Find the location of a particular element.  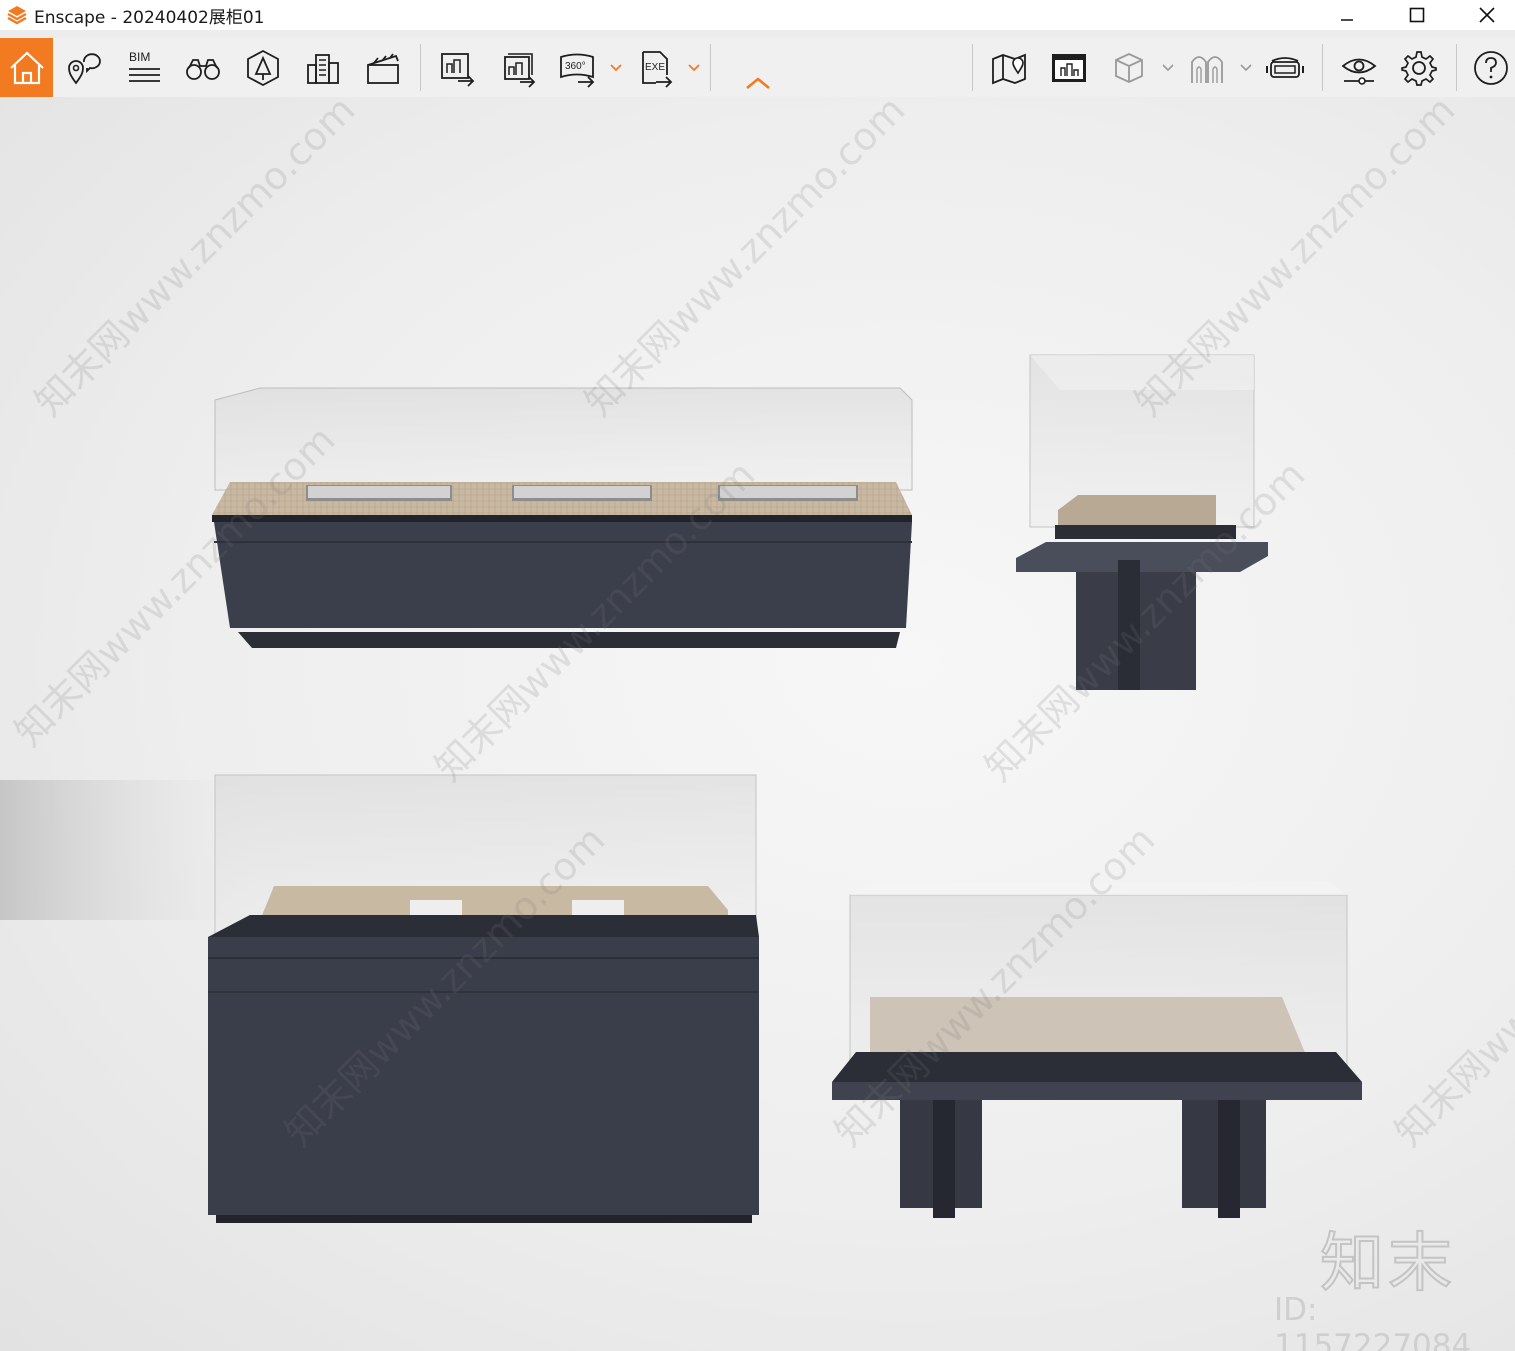

render-image-button is located at coordinates (457, 67).